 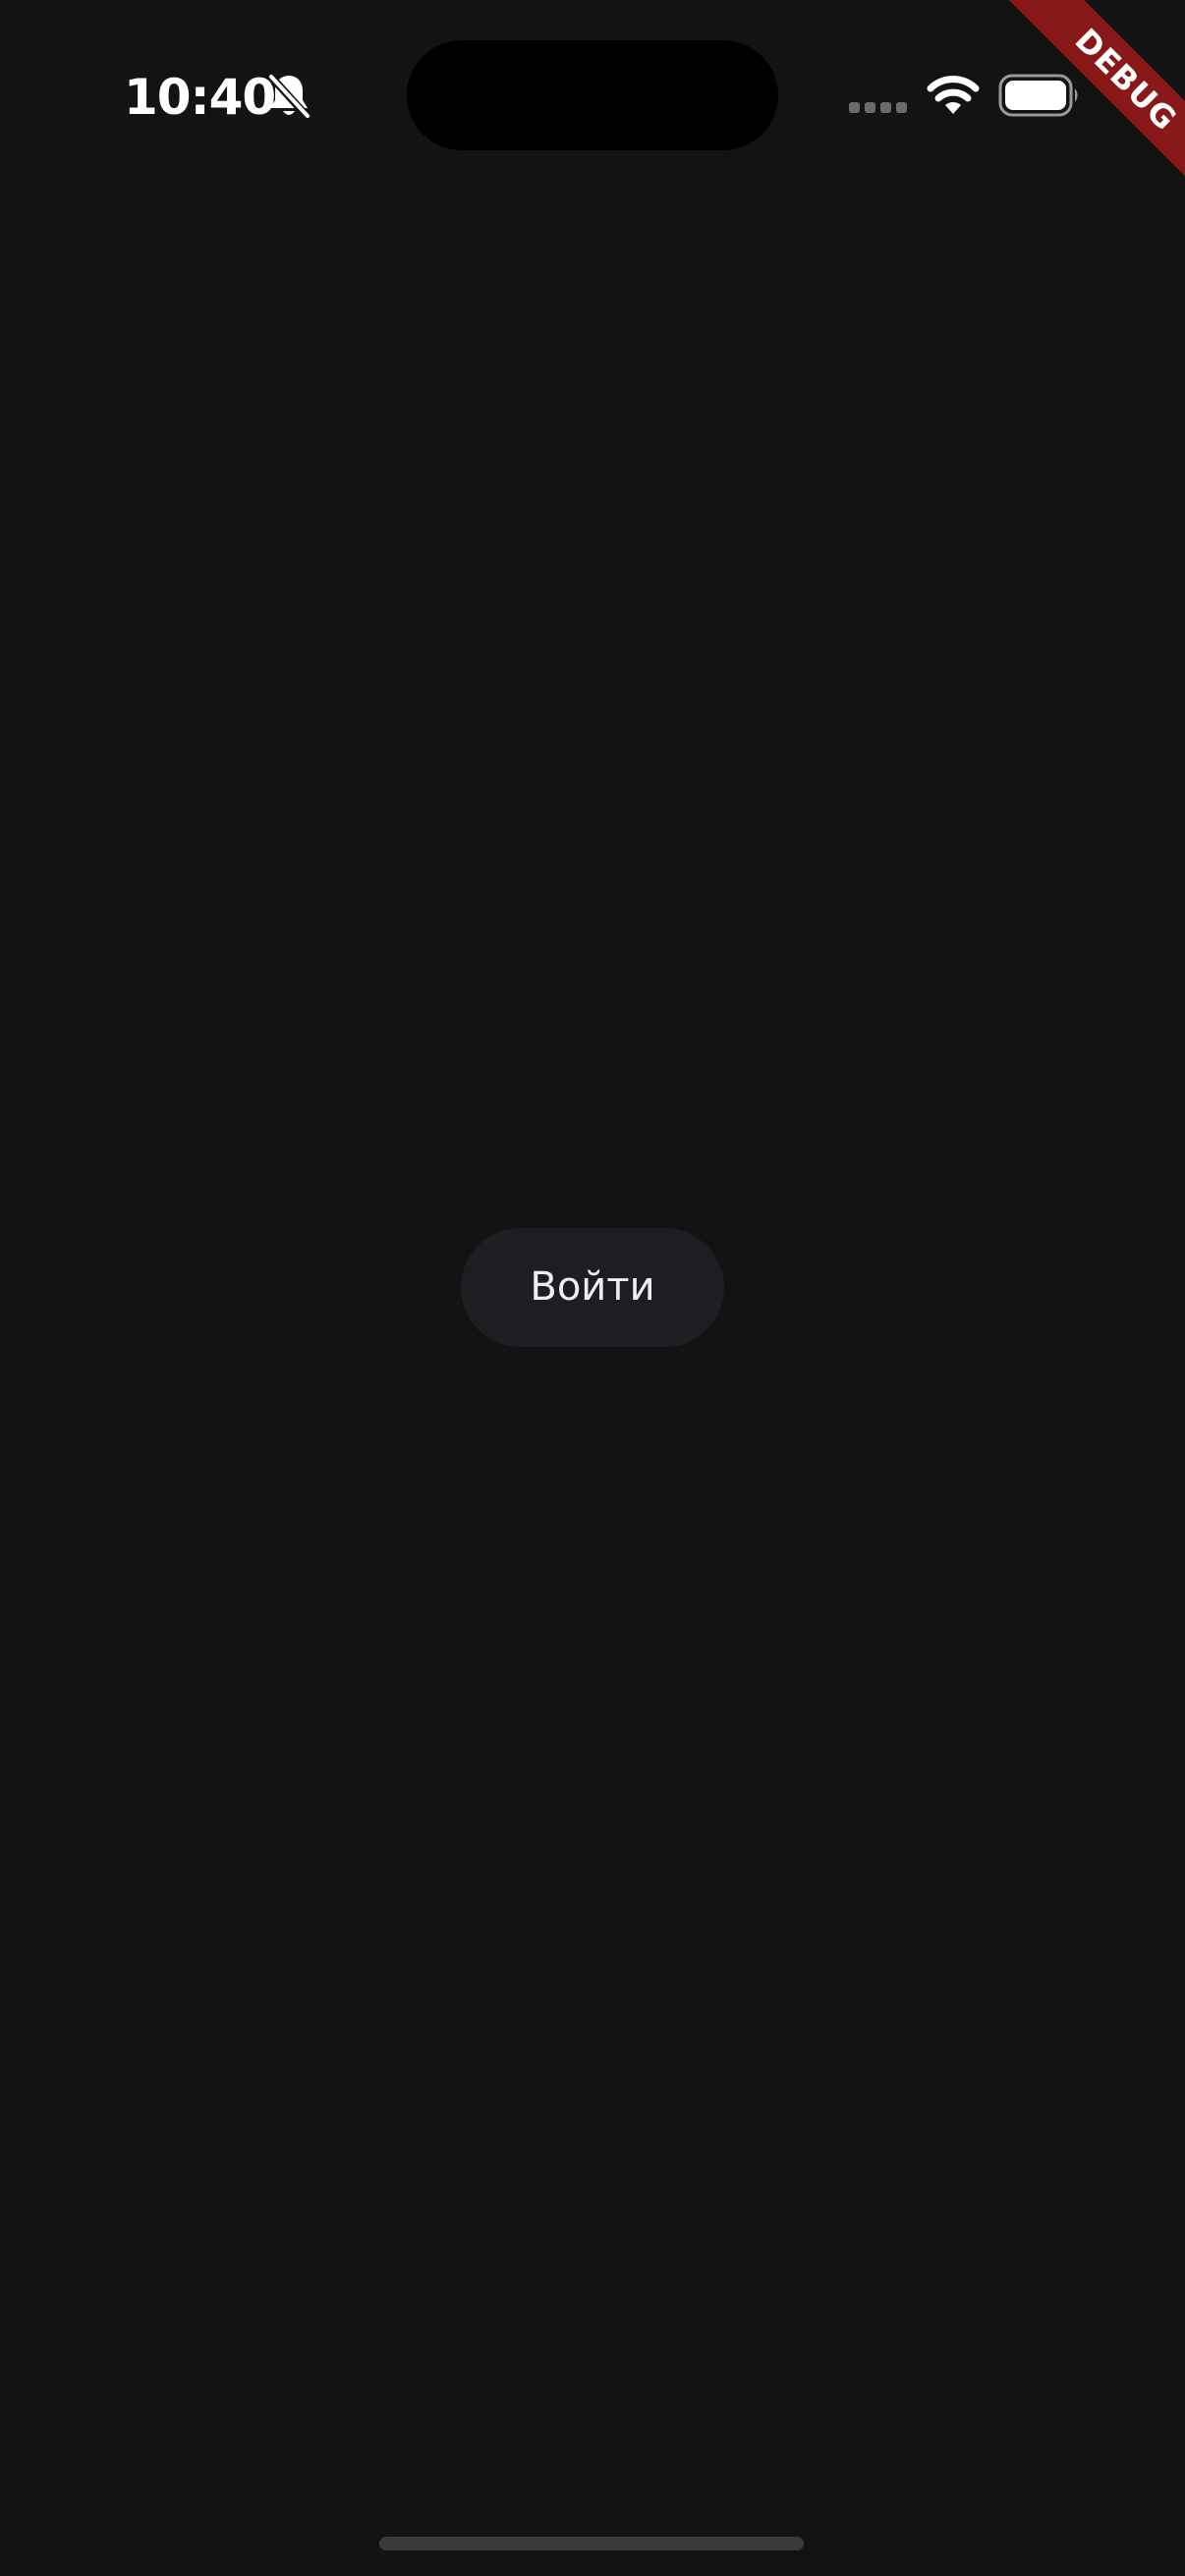 What do you see at coordinates (288, 96) in the screenshot?
I see `bell-slash-icon` at bounding box center [288, 96].